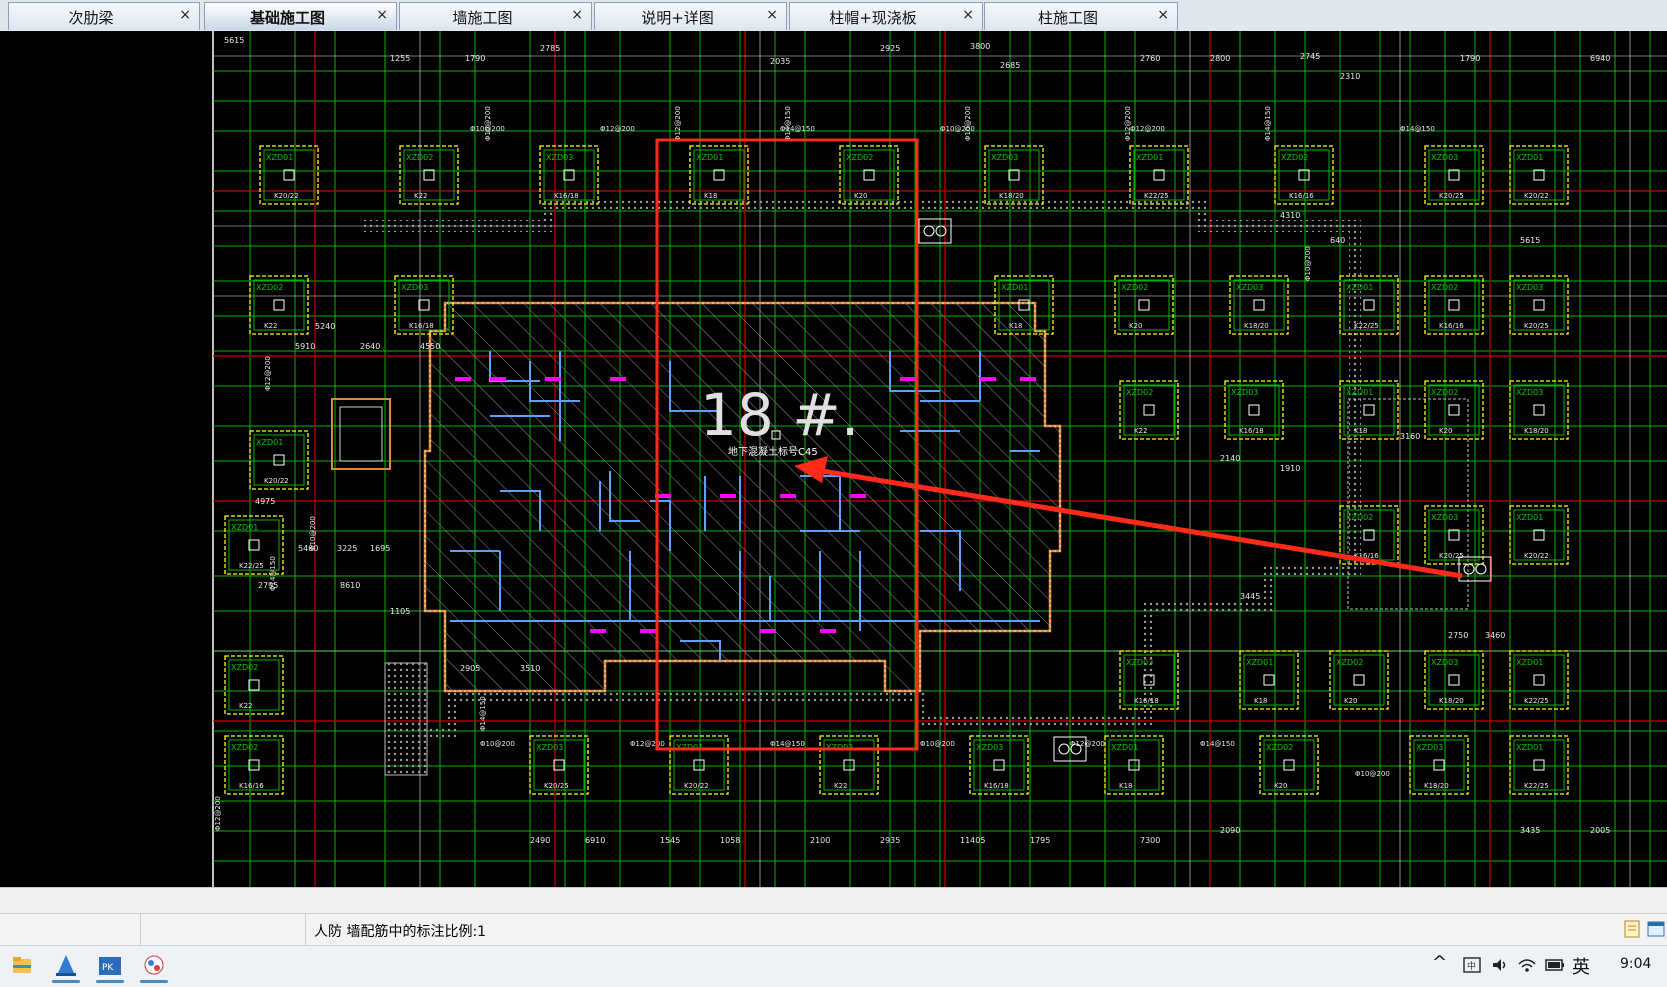 The height and width of the screenshot is (987, 1667). Describe the element at coordinates (305, 346) in the screenshot. I see `svg-text: 5910` at that location.